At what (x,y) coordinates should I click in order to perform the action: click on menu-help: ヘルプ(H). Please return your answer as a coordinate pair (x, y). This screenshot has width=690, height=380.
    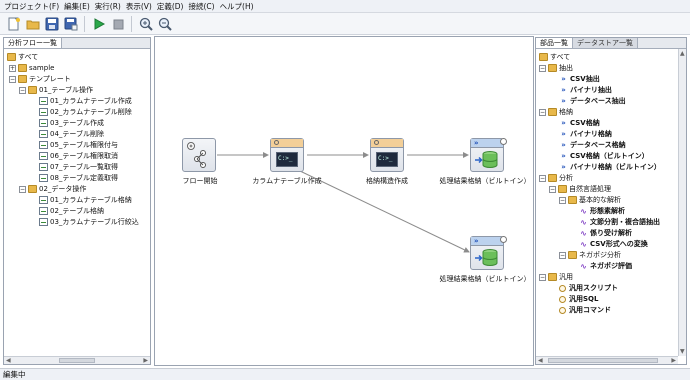
    Looking at the image, I should click on (237, 6).